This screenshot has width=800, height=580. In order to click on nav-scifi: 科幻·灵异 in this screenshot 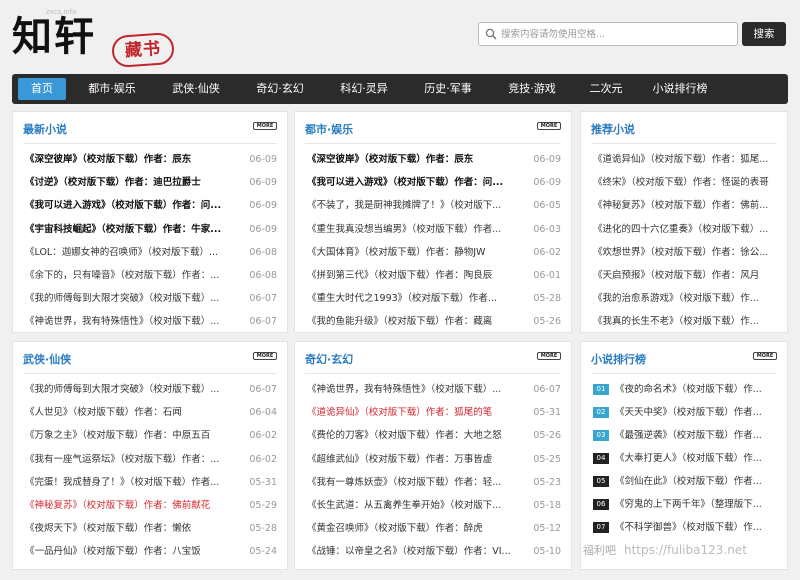, I will do `click(364, 89)`.